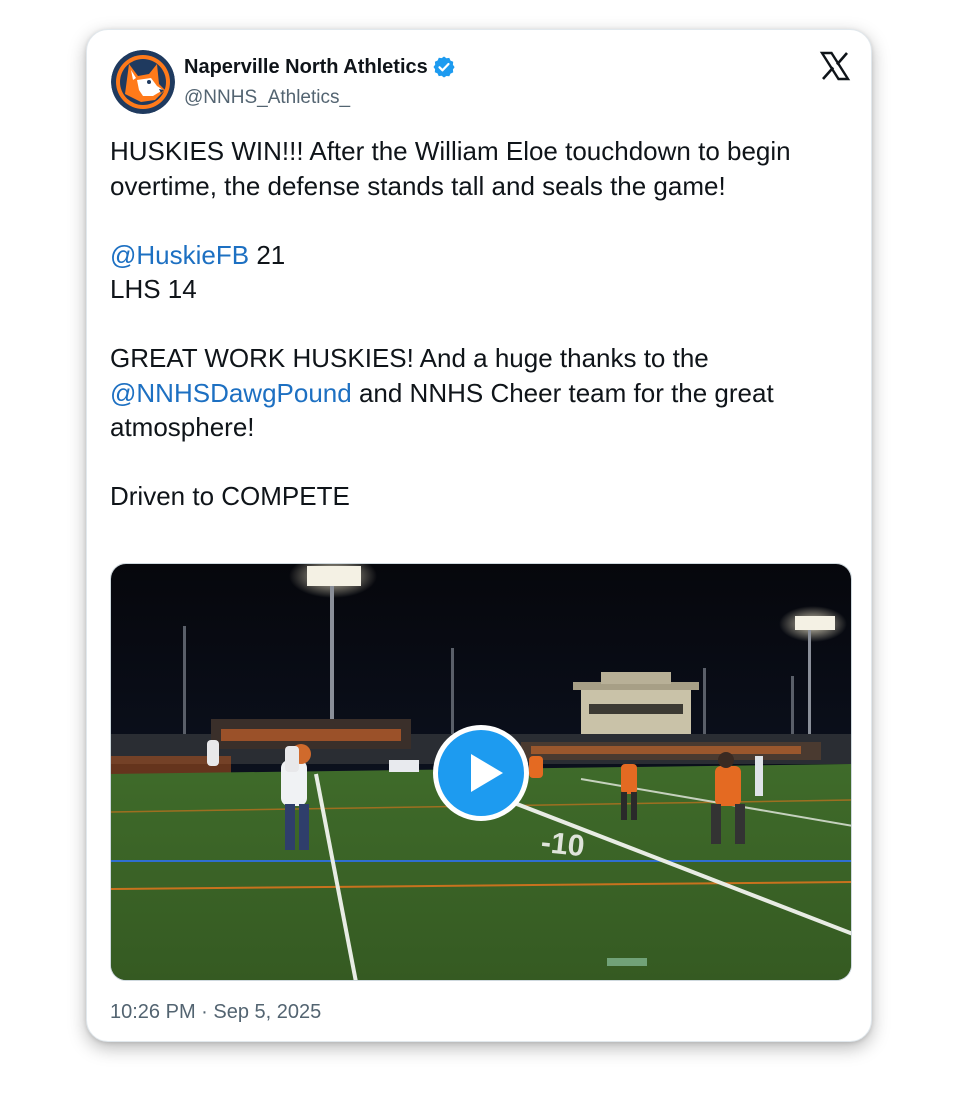  What do you see at coordinates (835, 66) in the screenshot?
I see `x-logo-icon` at bounding box center [835, 66].